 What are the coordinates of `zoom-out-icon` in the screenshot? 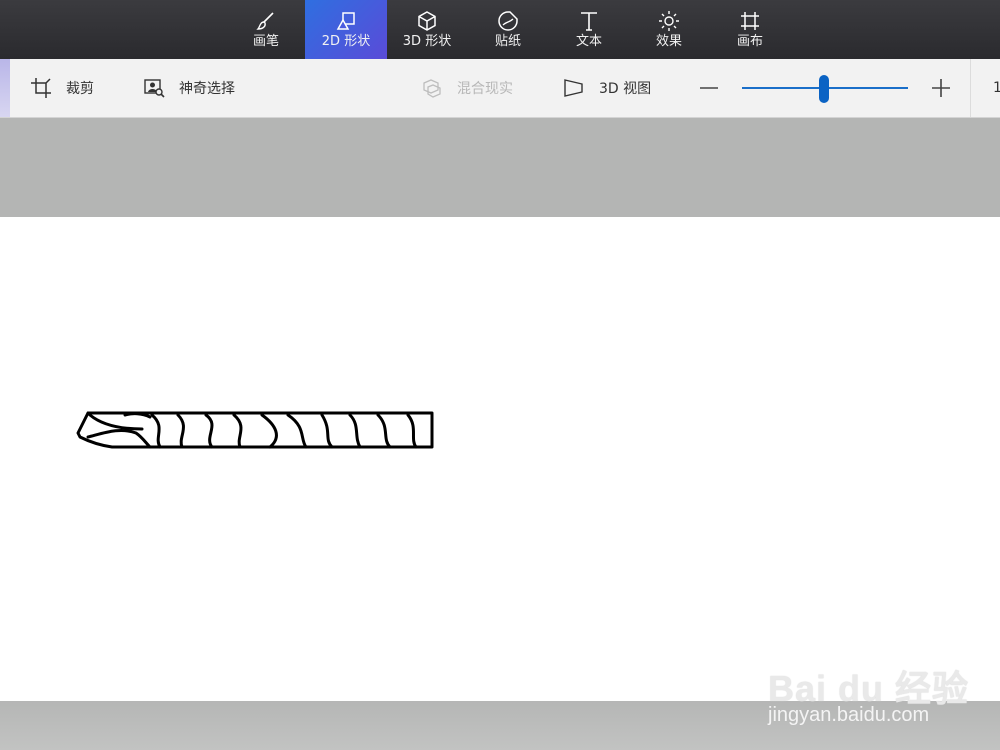 It's located at (709, 88).